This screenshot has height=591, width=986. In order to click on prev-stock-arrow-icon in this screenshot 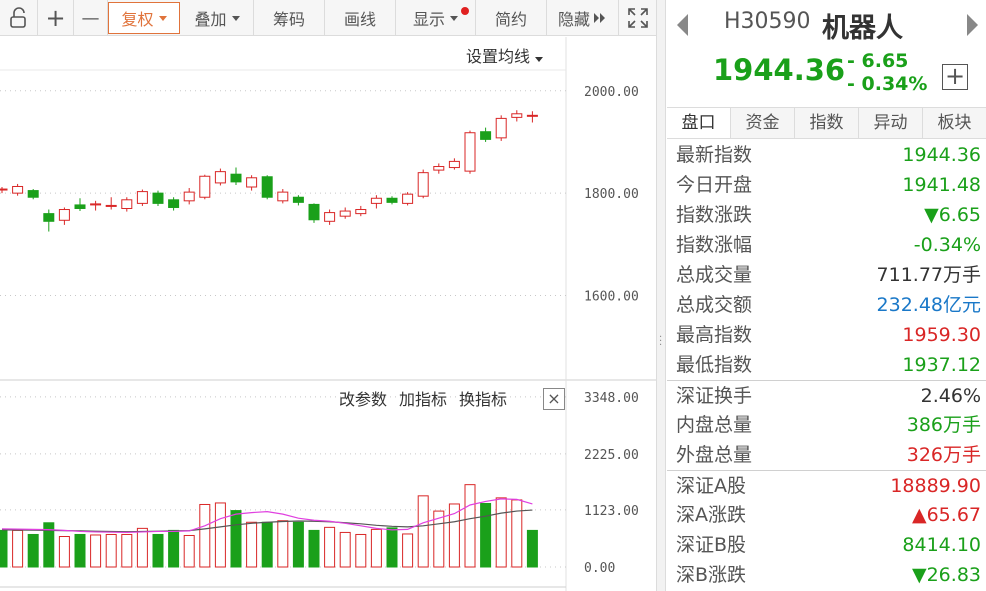, I will do `click(682, 25)`.